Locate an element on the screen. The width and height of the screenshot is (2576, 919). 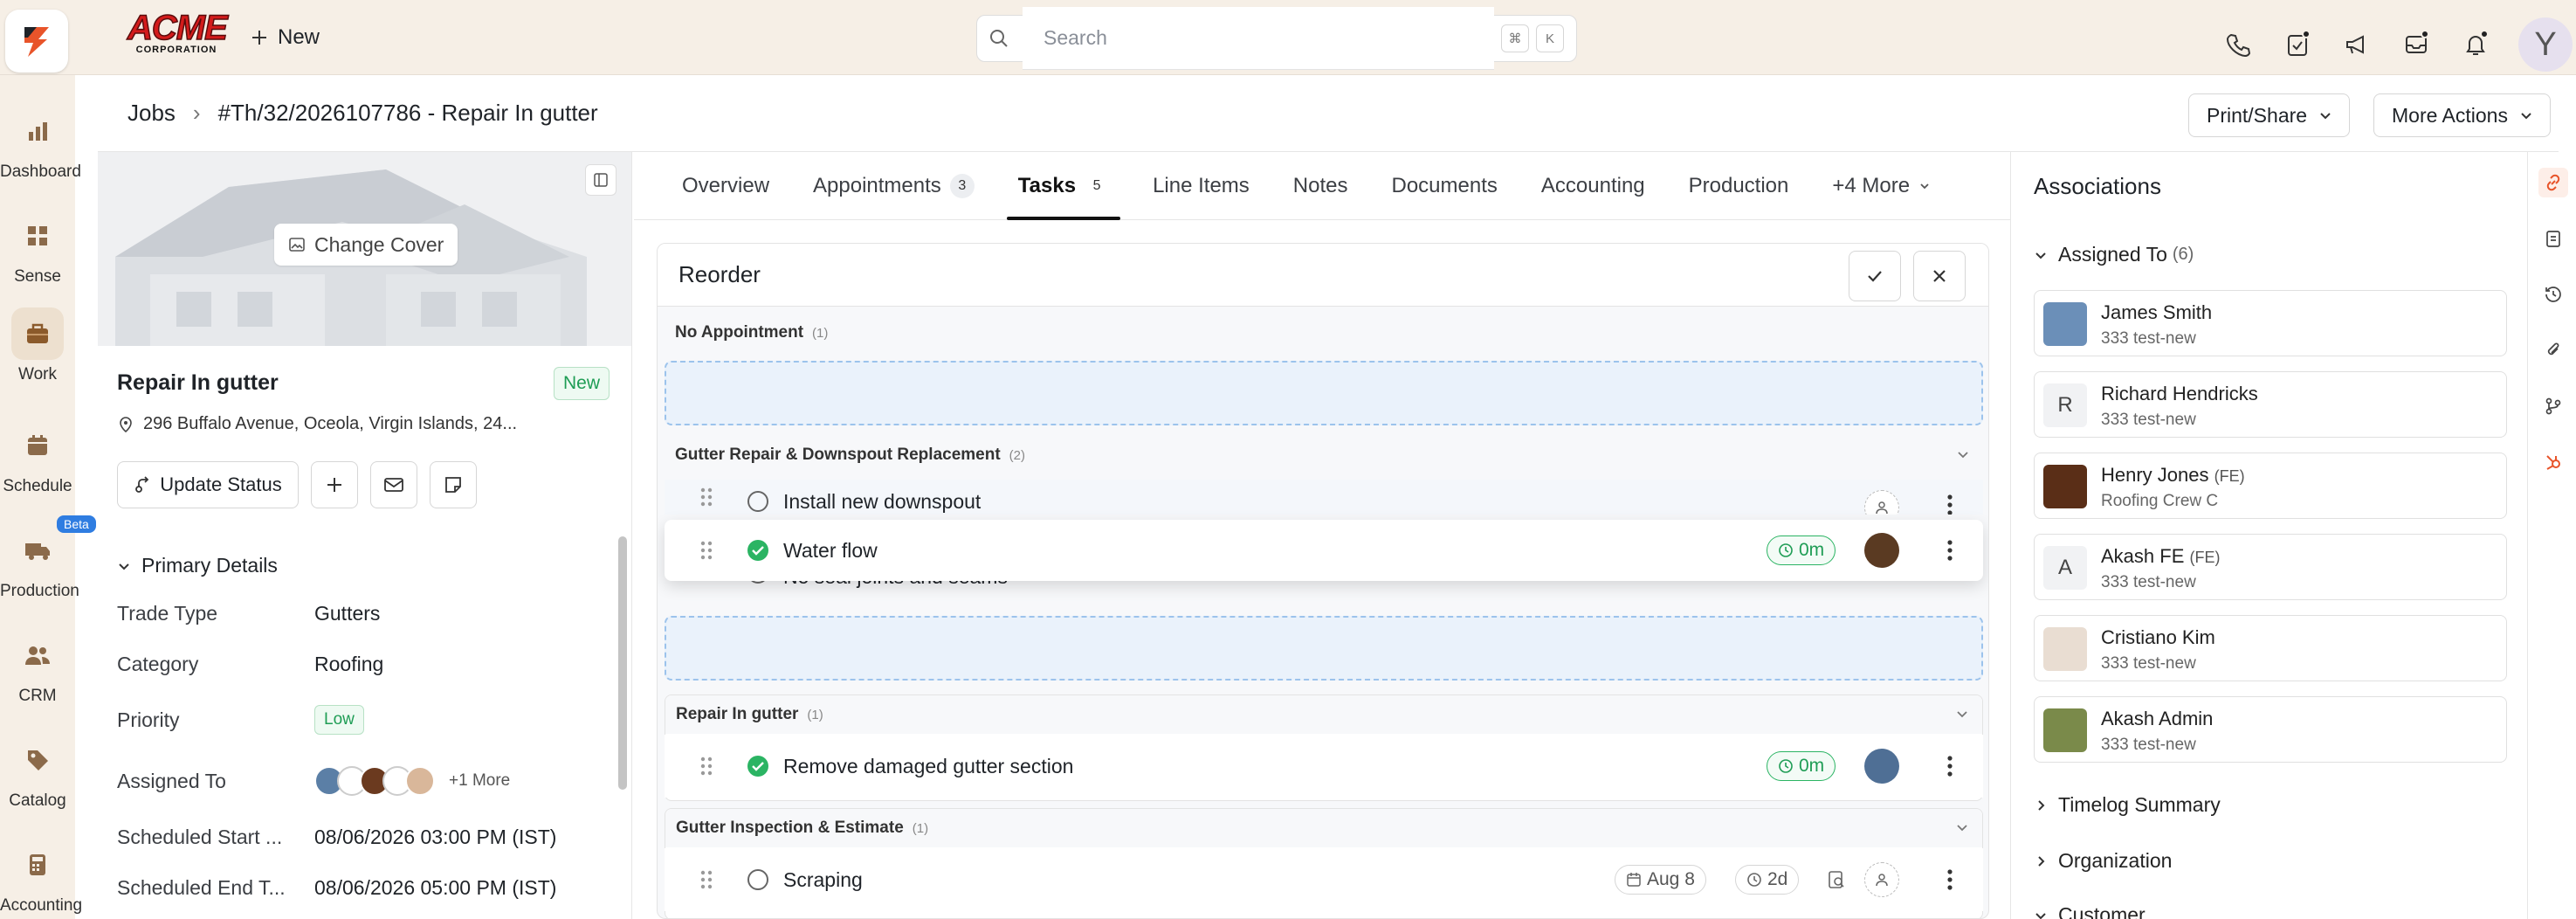
primary-details-toggle: Primary Details is located at coordinates (357, 565).